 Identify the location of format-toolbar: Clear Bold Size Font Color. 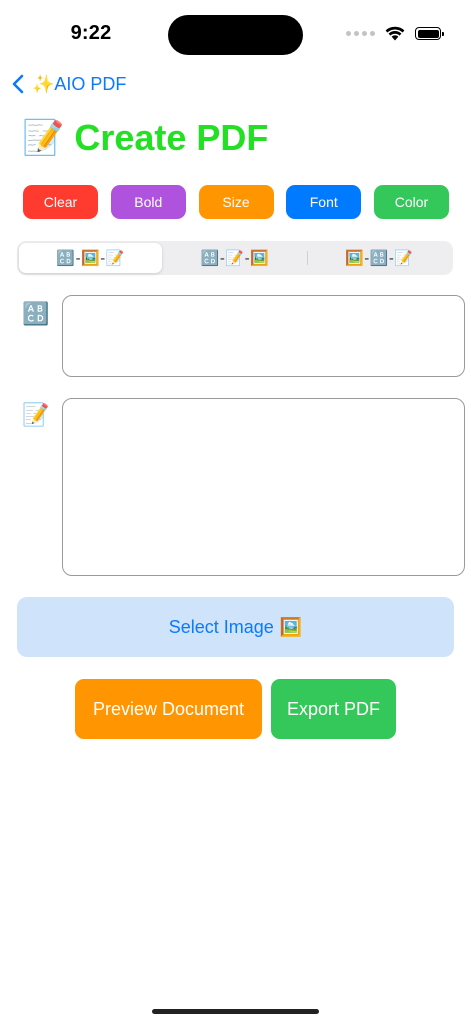
(236, 202).